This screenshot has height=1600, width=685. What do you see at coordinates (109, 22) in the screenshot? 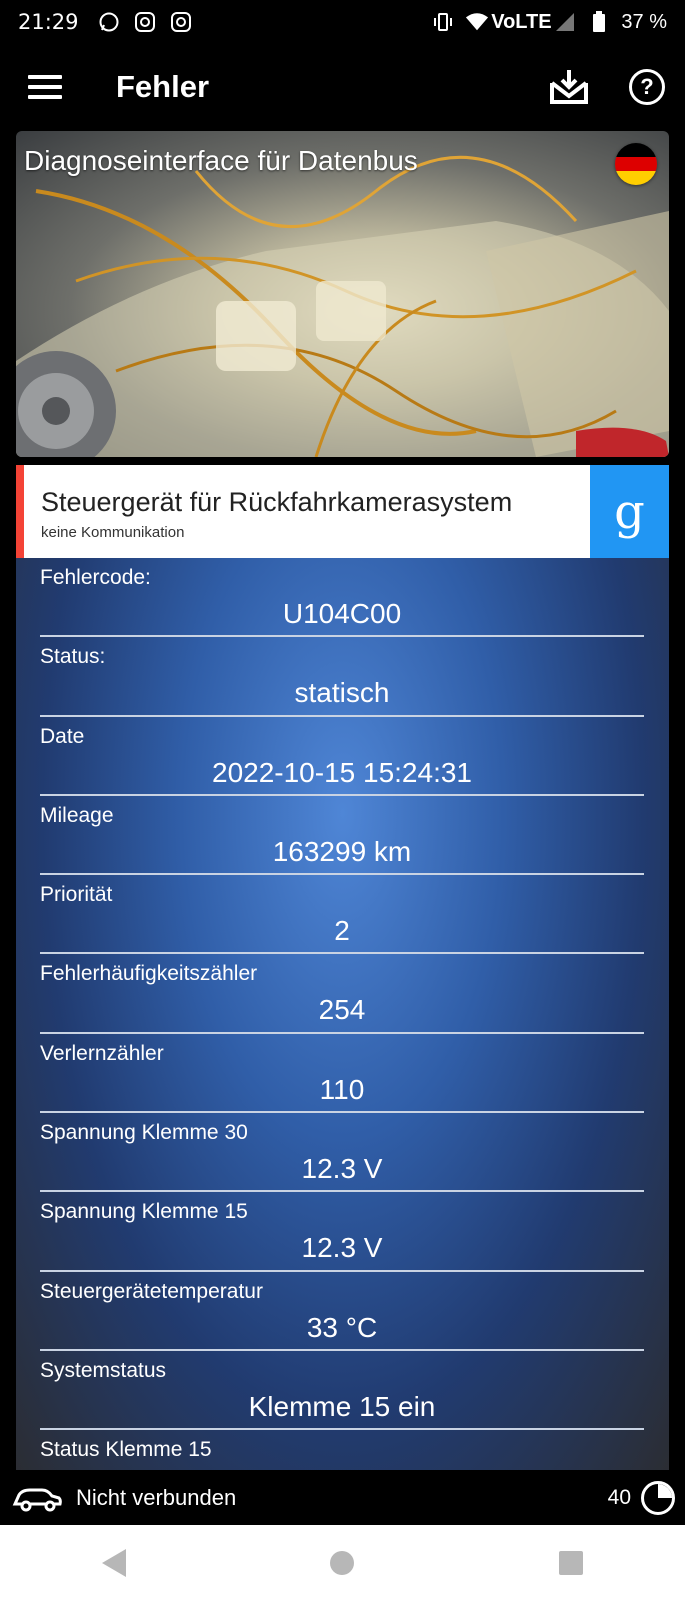
I see `whatsapp-icon` at bounding box center [109, 22].